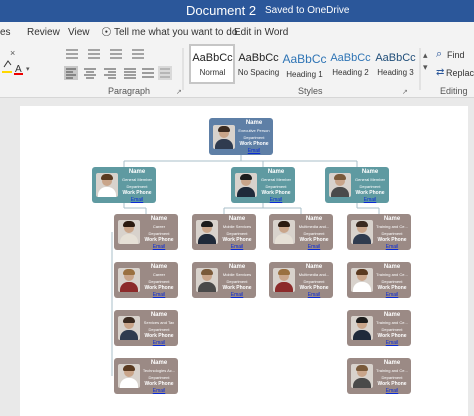 This screenshot has width=474, height=416. Describe the element at coordinates (425, 55) in the screenshot. I see `scroll-up-icon: ▴` at that location.